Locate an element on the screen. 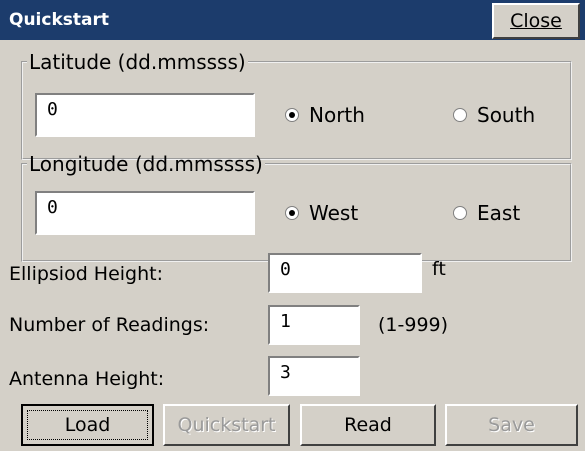 This screenshot has height=451, width=585. radio-east: East is located at coordinates (486, 213).